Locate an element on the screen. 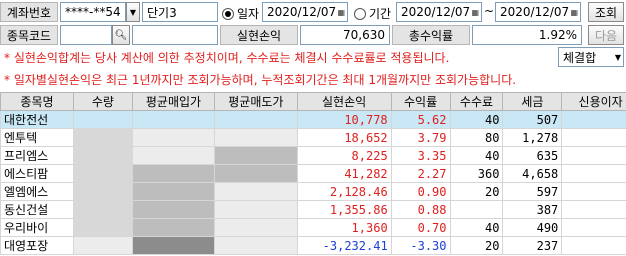  table-row: 에스티팜 41,282 2.27 360 4,658 is located at coordinates (313, 173).